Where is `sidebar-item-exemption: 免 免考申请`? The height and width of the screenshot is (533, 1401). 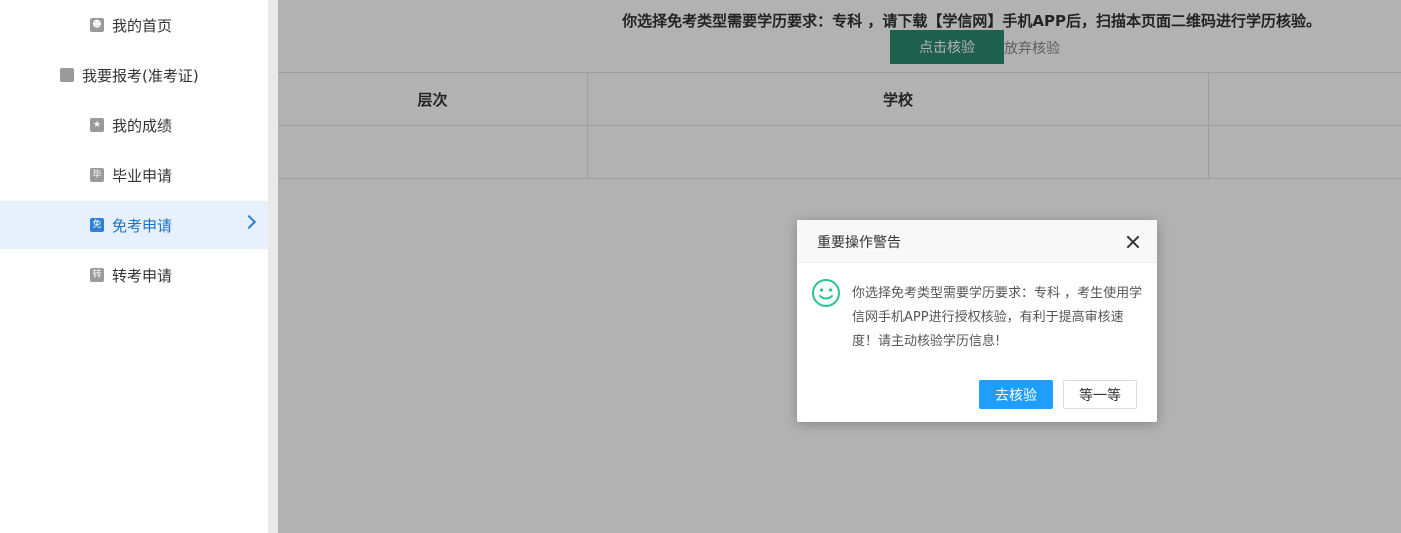 sidebar-item-exemption: 免 免考申请 is located at coordinates (134, 225).